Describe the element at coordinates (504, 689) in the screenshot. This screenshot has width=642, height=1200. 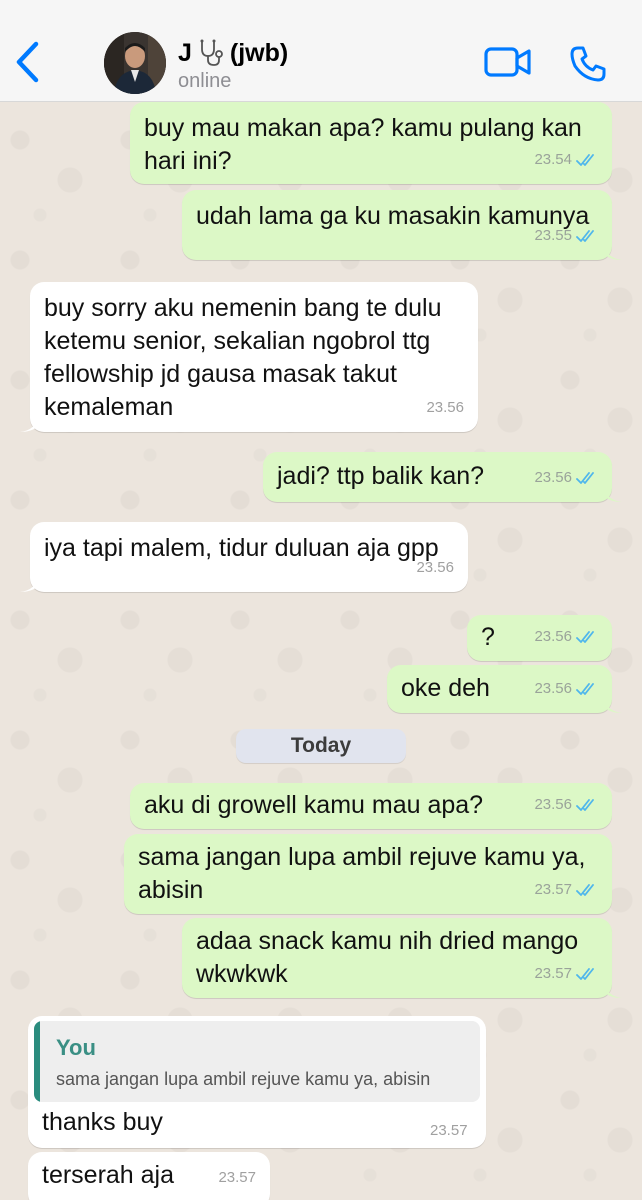
I see `message-bubble-outgoing: oke deh 23.56` at that location.